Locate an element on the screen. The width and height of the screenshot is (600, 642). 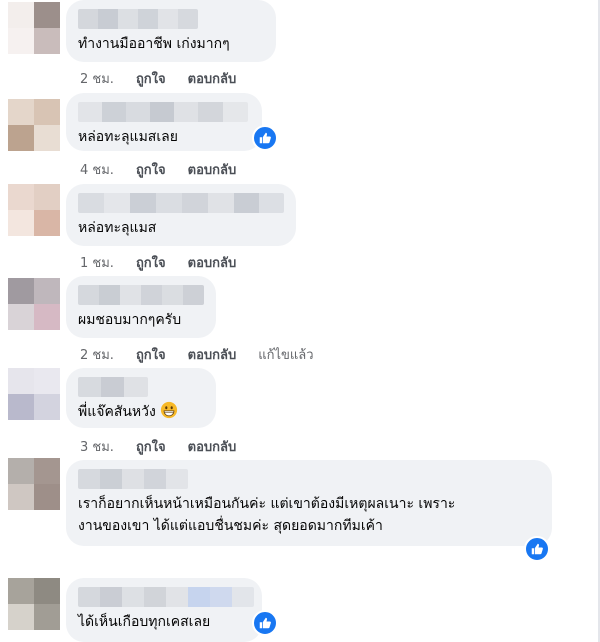
comment-text: พี่แจ๊คสันหวัง is located at coordinates (141, 412).